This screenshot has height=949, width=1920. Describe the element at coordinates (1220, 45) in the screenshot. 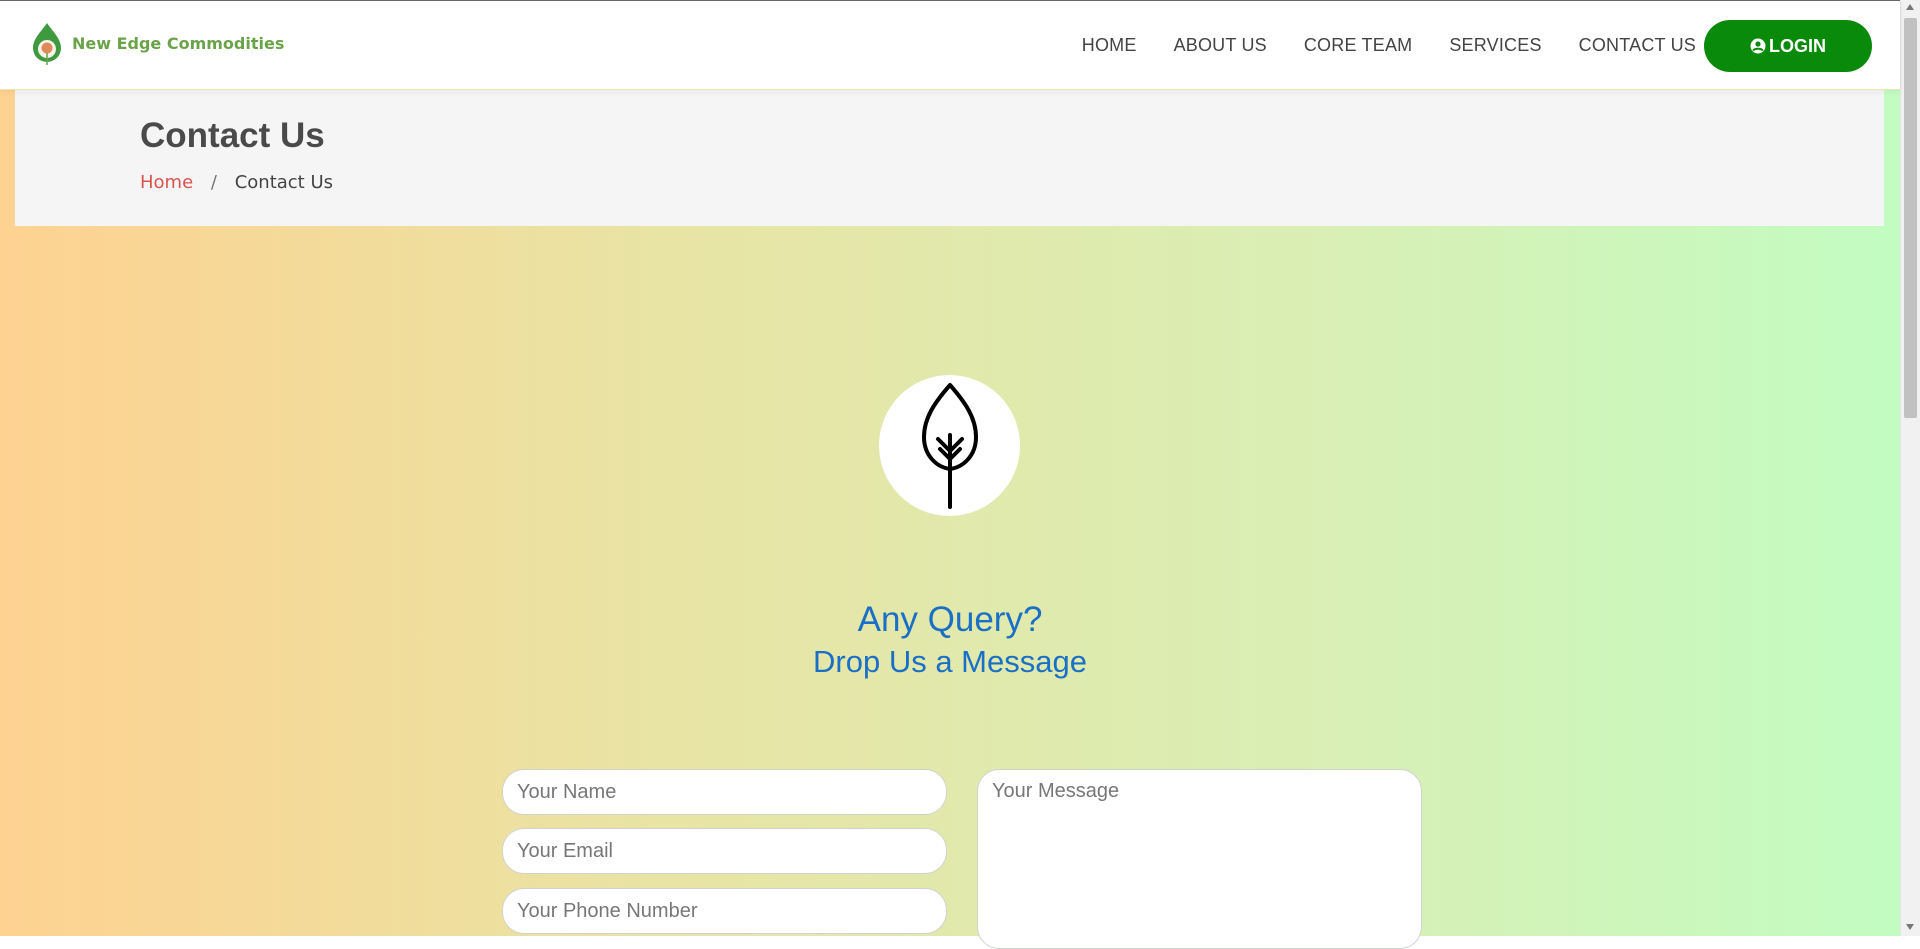

I see `nav-about-us: ABOUT US` at that location.